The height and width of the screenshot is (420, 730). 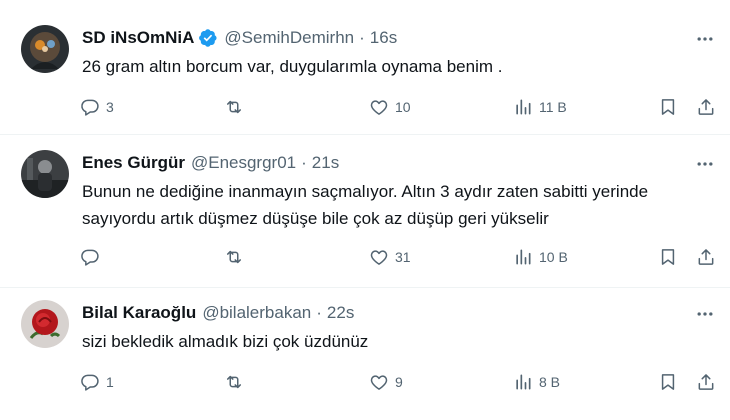 What do you see at coordinates (553, 107) in the screenshot?
I see `views-count: 11 B` at bounding box center [553, 107].